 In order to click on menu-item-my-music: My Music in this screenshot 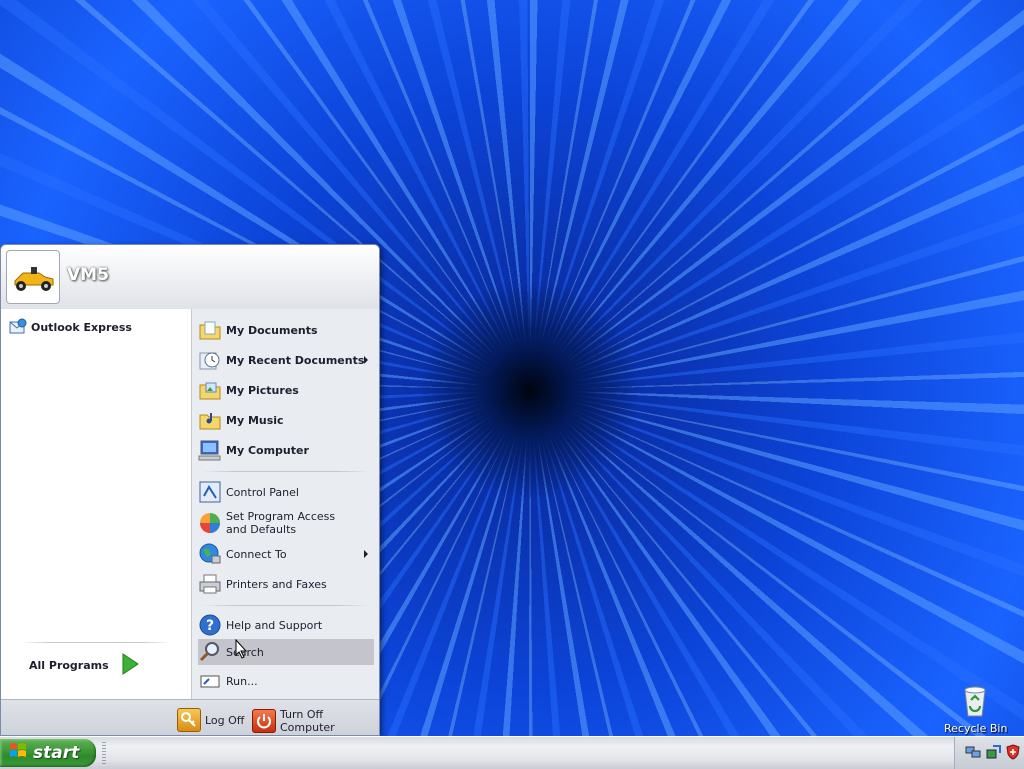, I will do `click(287, 420)`.